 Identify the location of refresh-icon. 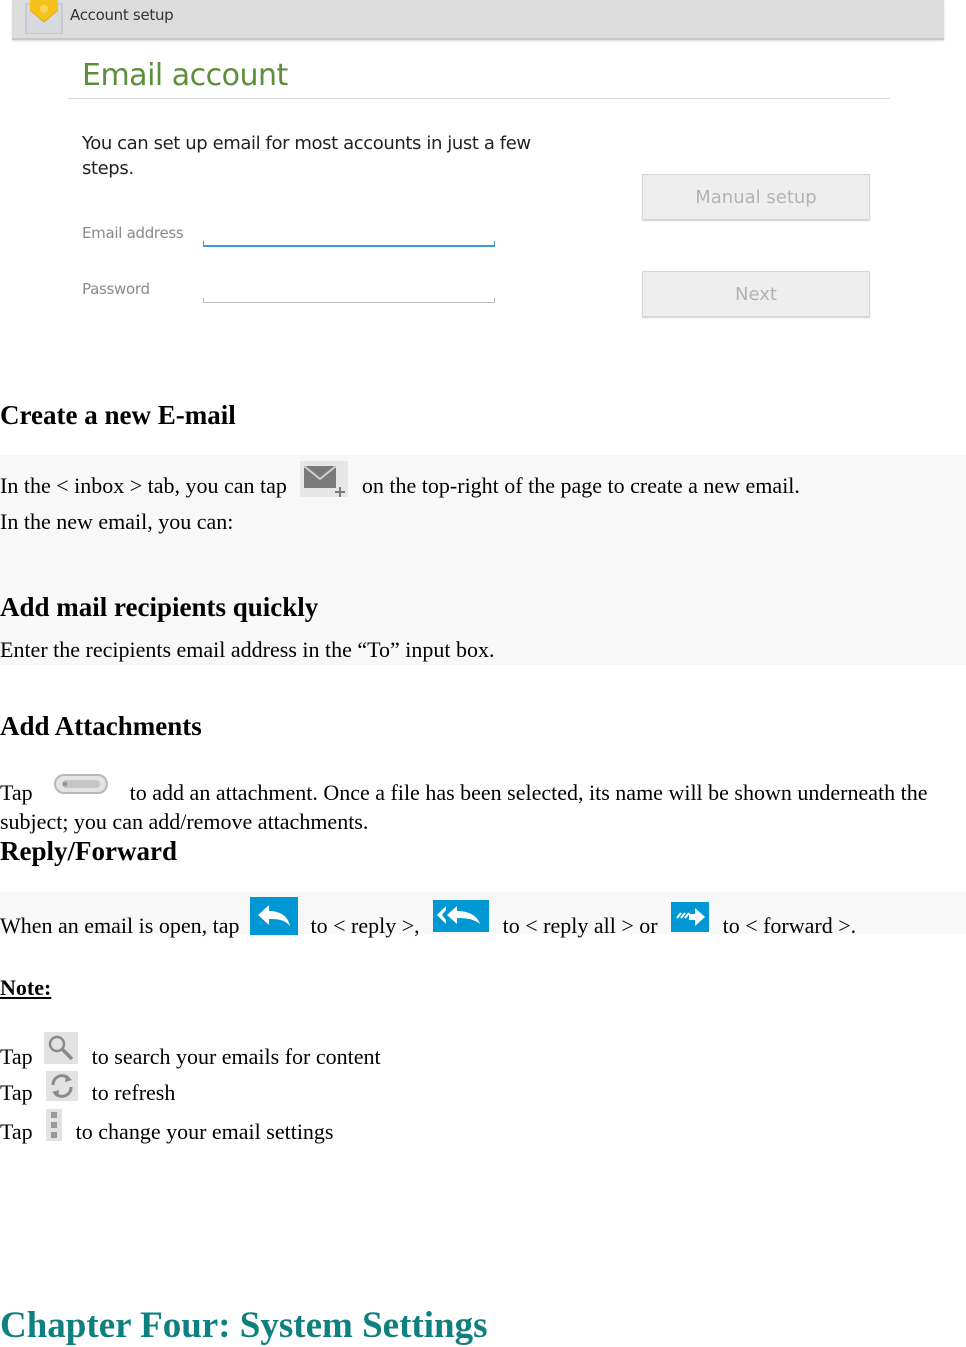
(62, 1089).